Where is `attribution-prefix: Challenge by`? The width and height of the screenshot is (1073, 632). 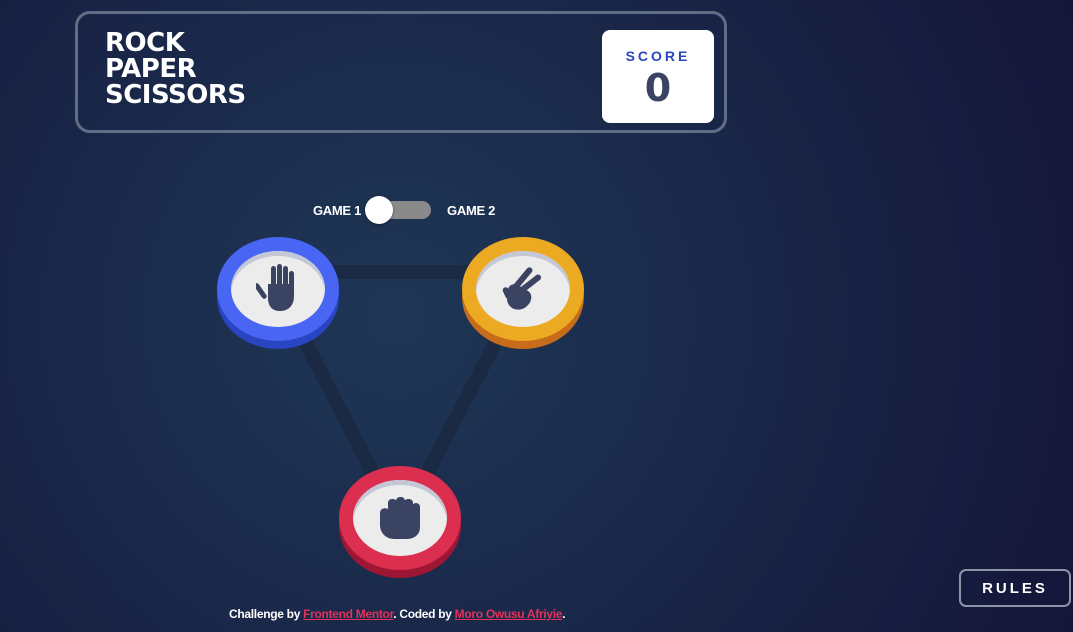 attribution-prefix: Challenge by is located at coordinates (266, 614).